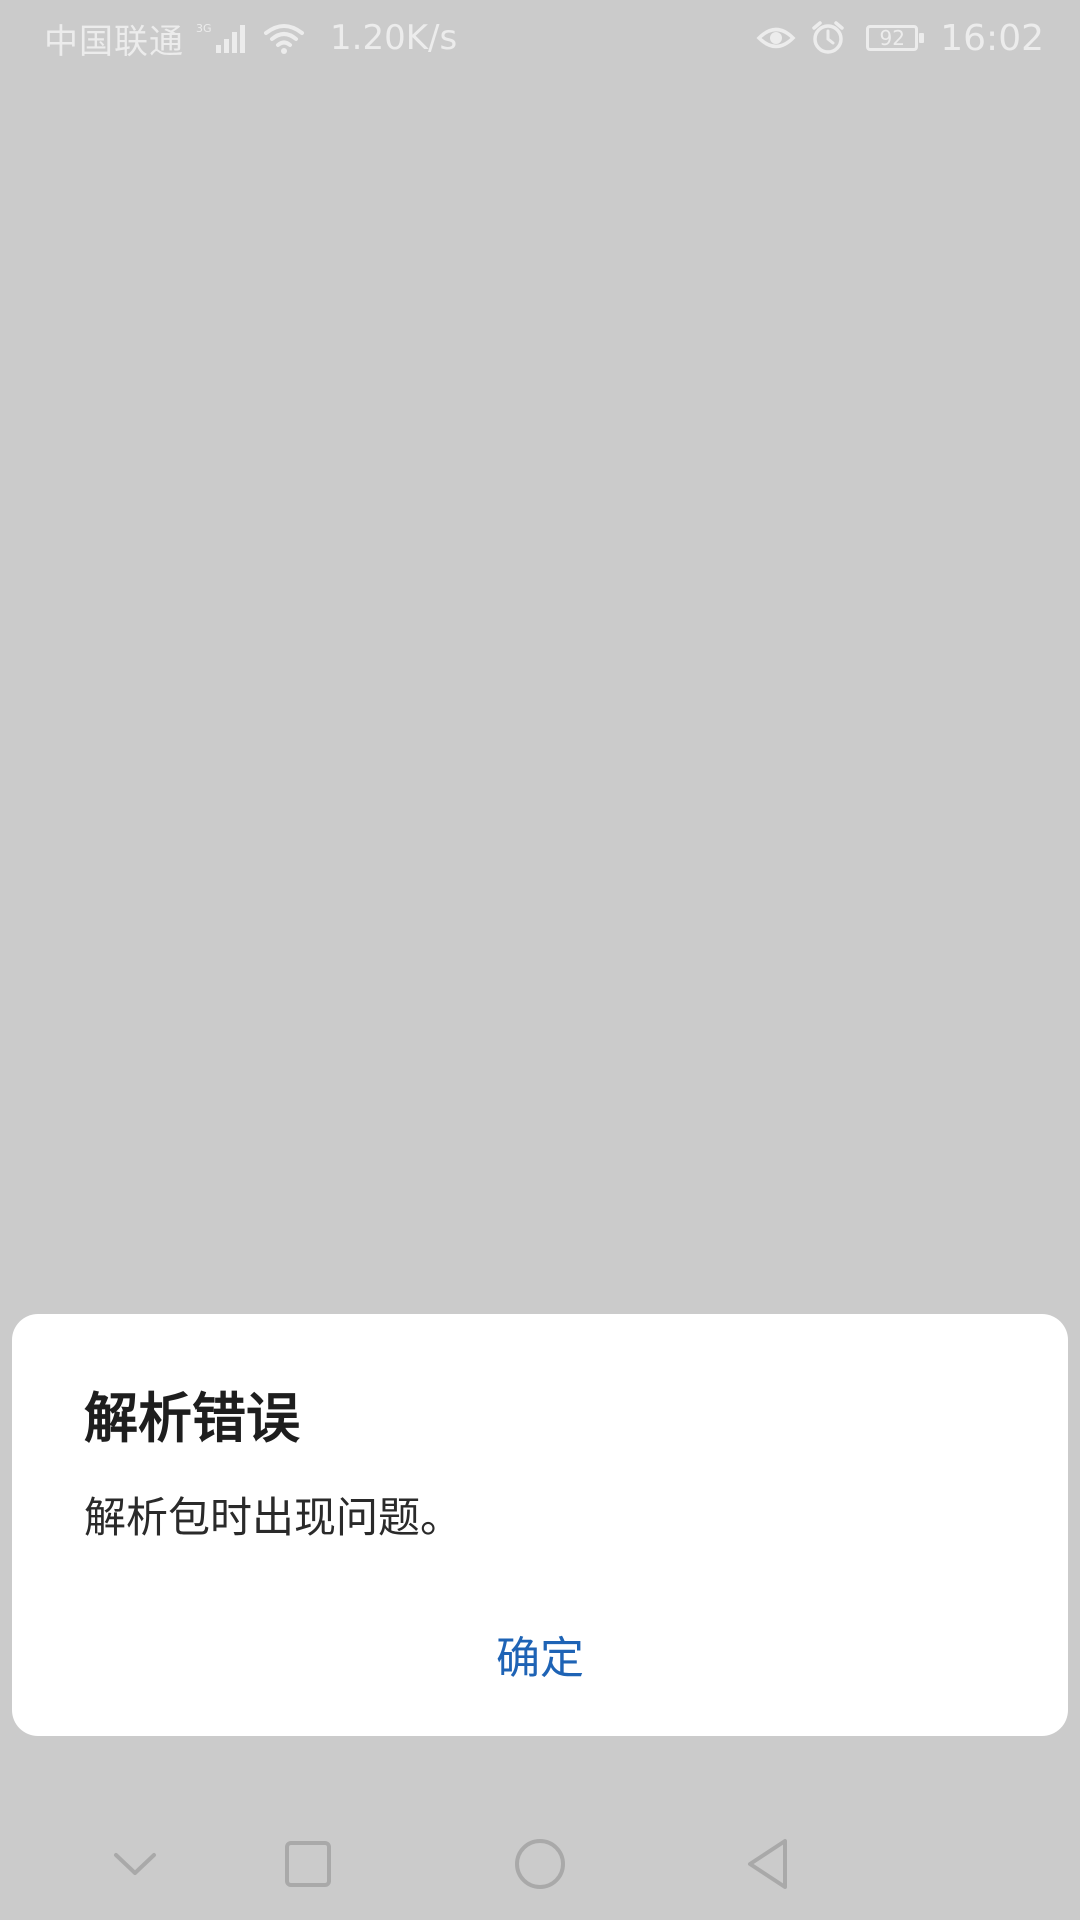 The height and width of the screenshot is (1920, 1080). Describe the element at coordinates (308, 1864) in the screenshot. I see `nav-recents-icon` at that location.